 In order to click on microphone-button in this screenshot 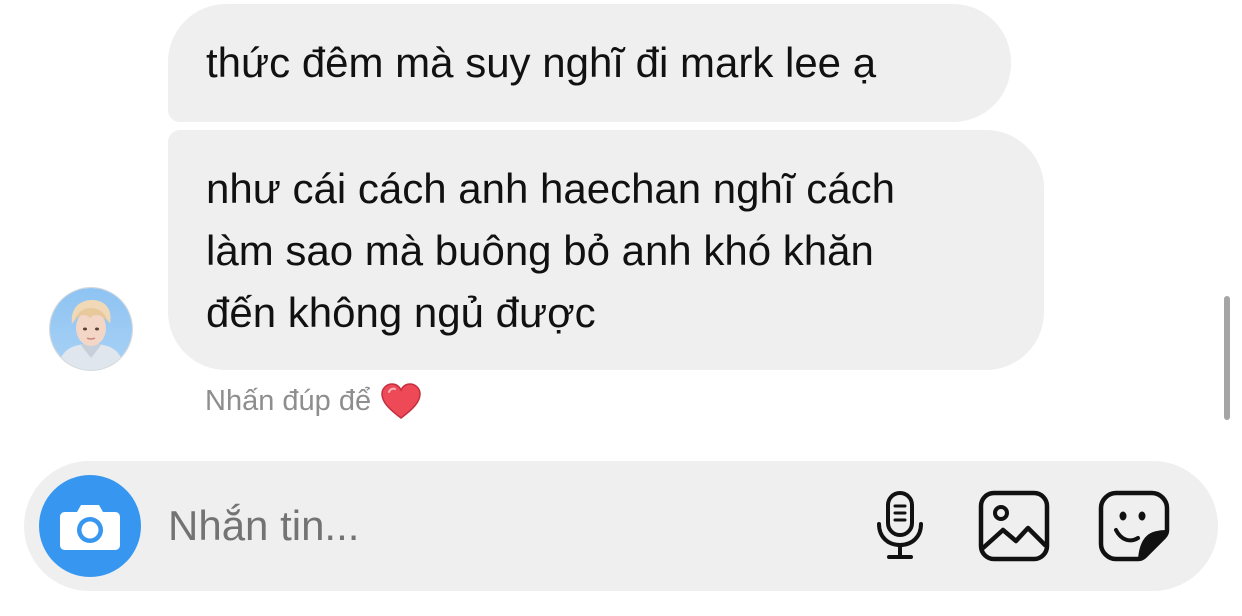, I will do `click(900, 526)`.